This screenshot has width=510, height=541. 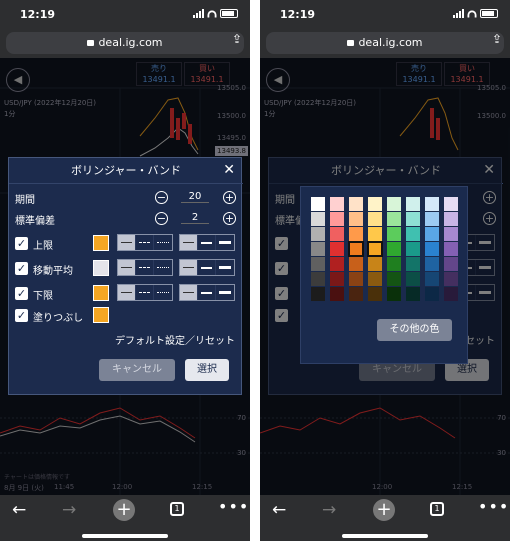 What do you see at coordinates (21, 243) in the screenshot?
I see `upper-checkbox: ✓` at bounding box center [21, 243].